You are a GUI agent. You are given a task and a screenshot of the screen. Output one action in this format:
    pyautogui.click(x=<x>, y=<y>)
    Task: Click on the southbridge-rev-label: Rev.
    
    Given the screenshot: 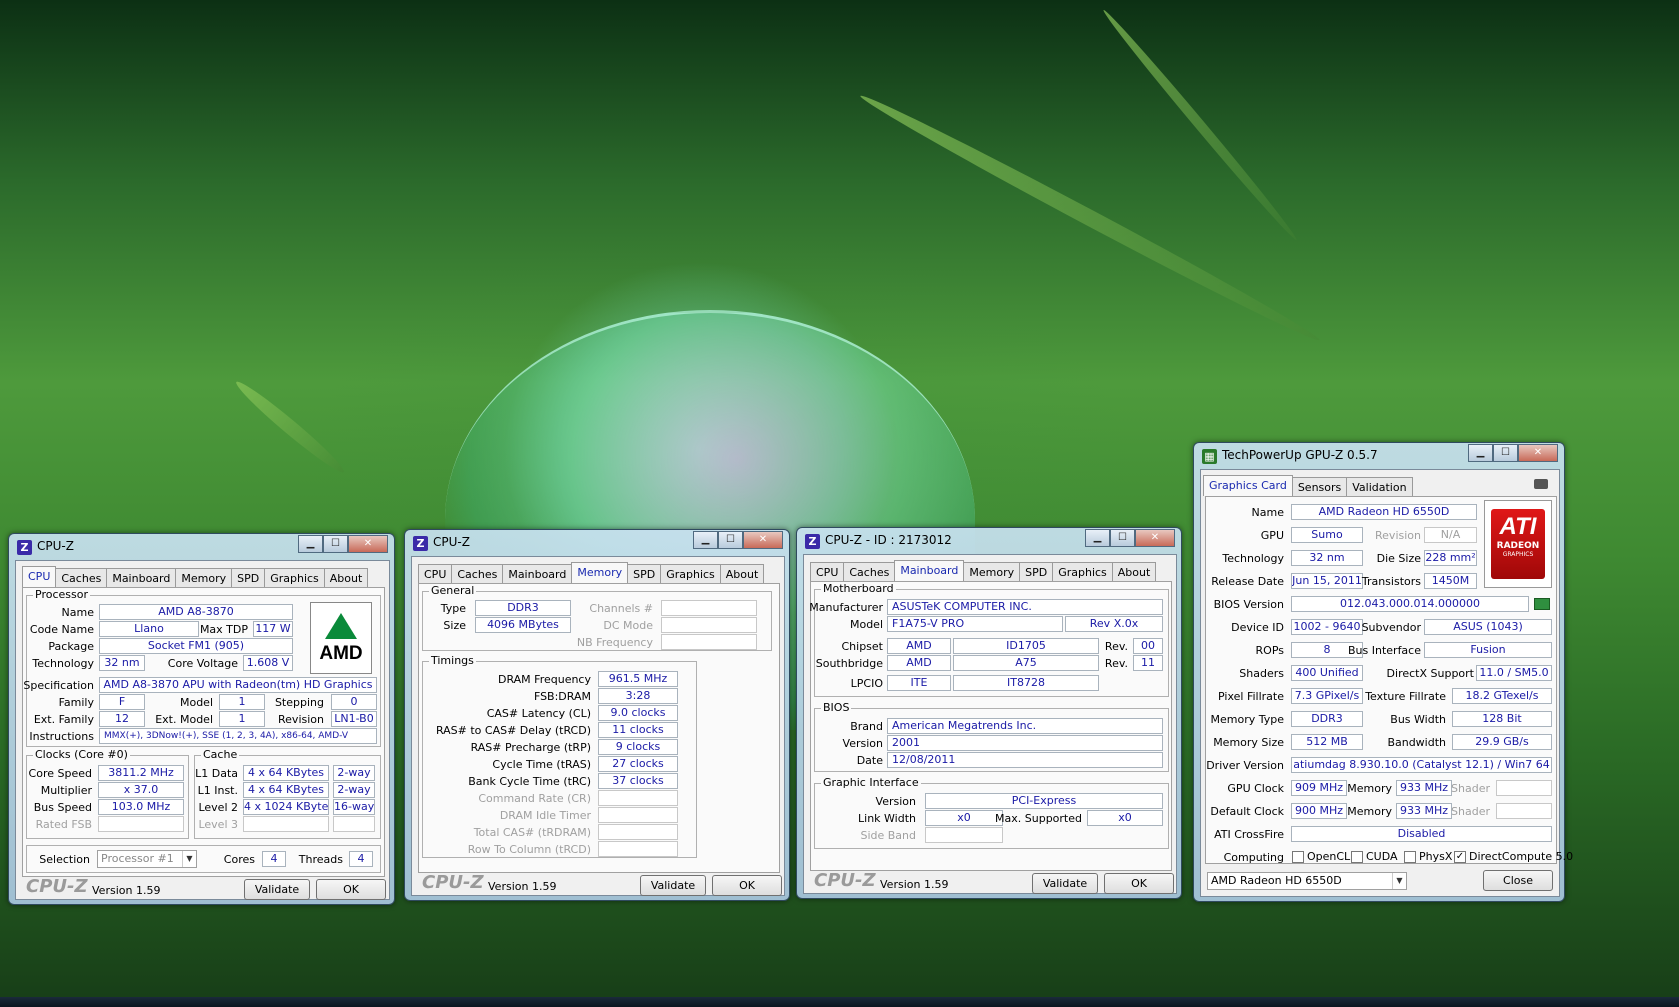 What is the action you would take?
    pyautogui.click(x=1116, y=663)
    